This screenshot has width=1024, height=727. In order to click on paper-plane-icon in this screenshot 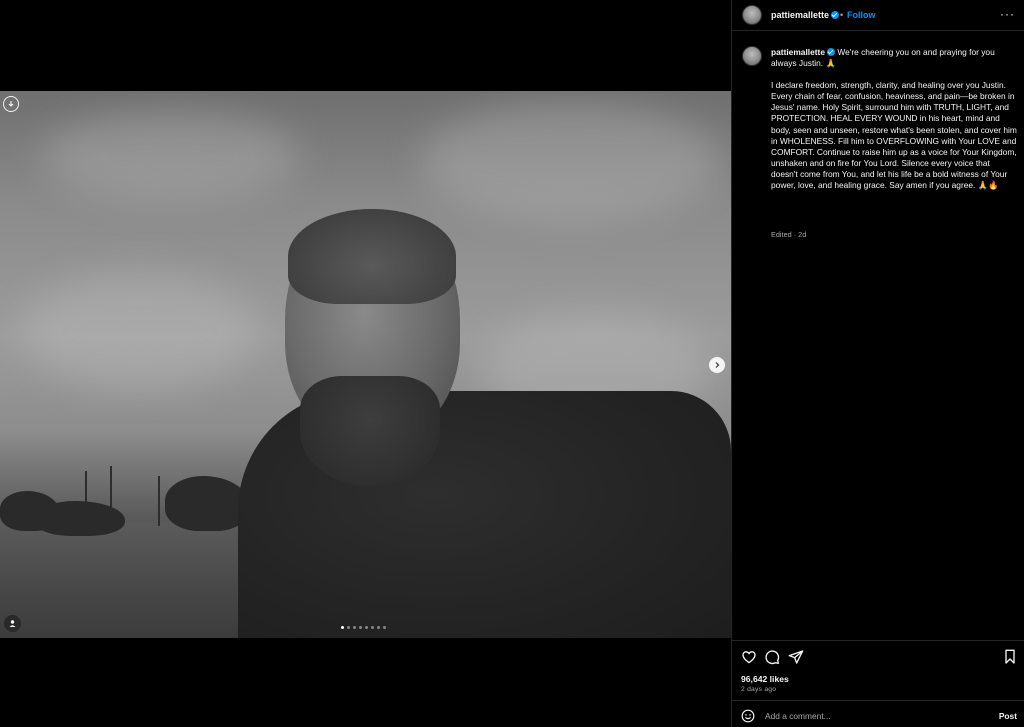, I will do `click(796, 657)`.